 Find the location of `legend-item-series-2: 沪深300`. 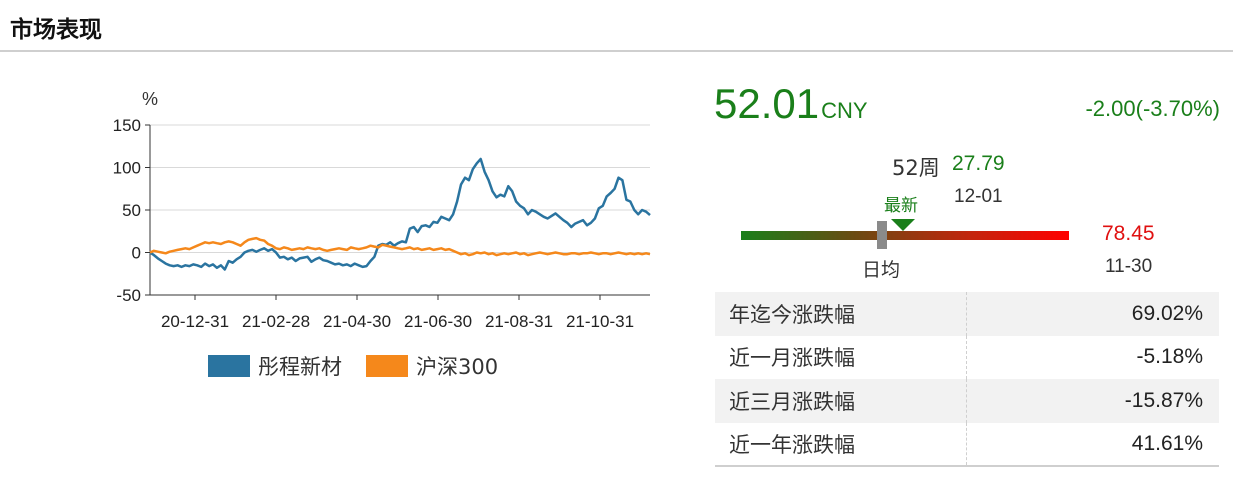

legend-item-series-2: 沪深300 is located at coordinates (432, 366).